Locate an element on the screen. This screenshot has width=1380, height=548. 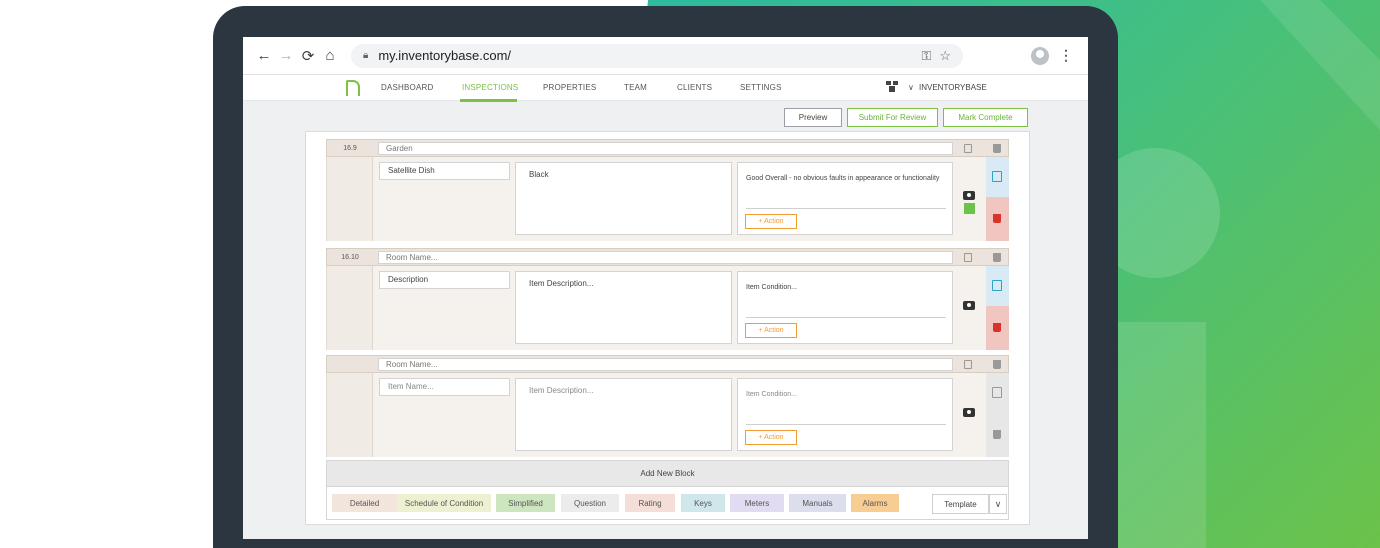
preview-button: Preview is located at coordinates (813, 117).